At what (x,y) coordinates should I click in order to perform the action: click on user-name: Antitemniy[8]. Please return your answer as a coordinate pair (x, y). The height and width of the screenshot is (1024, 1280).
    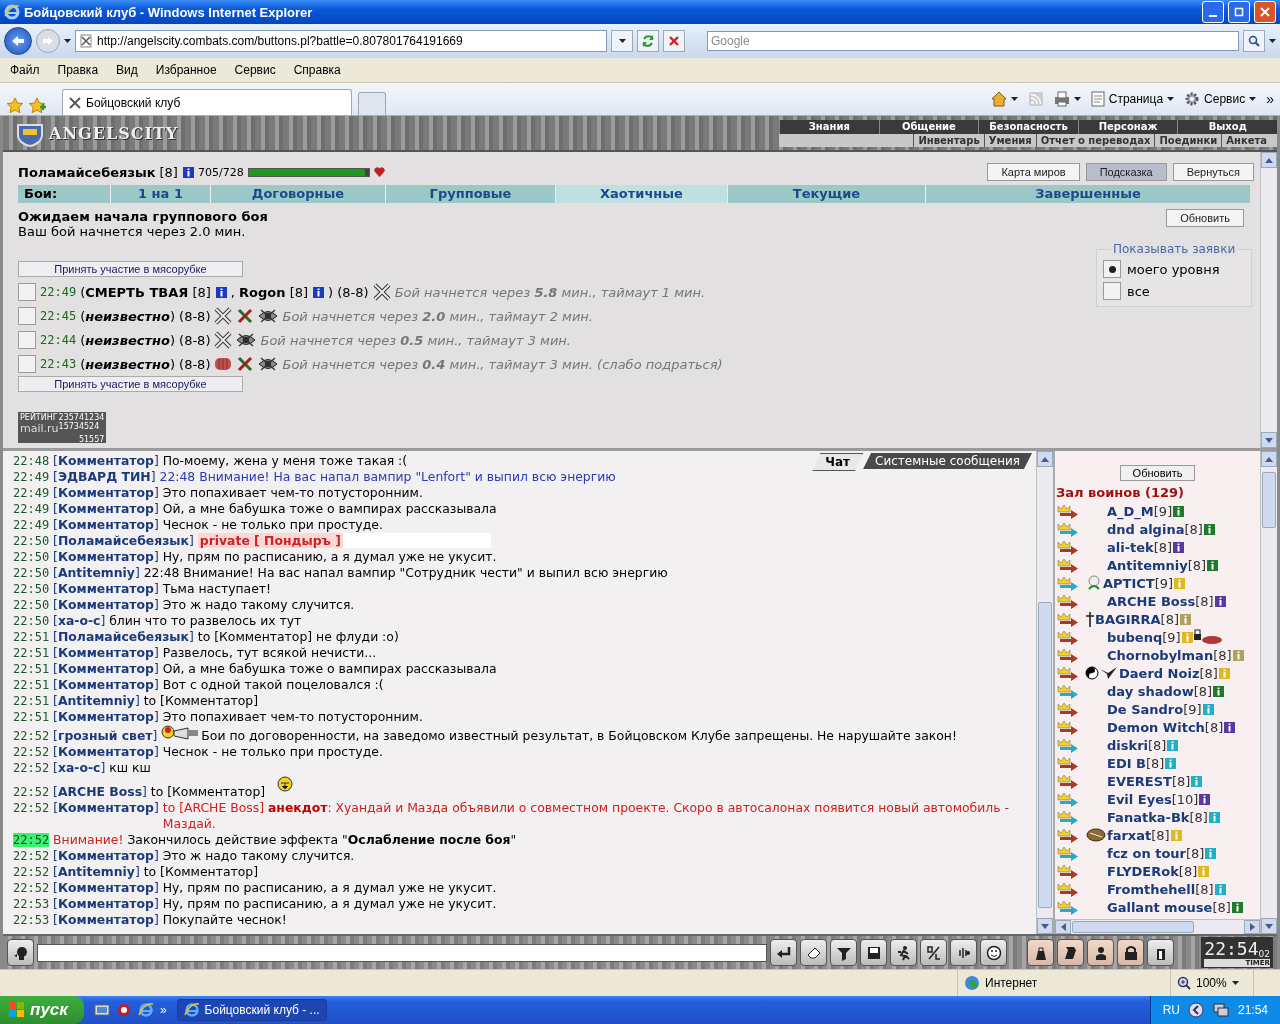
    Looking at the image, I should click on (1157, 565).